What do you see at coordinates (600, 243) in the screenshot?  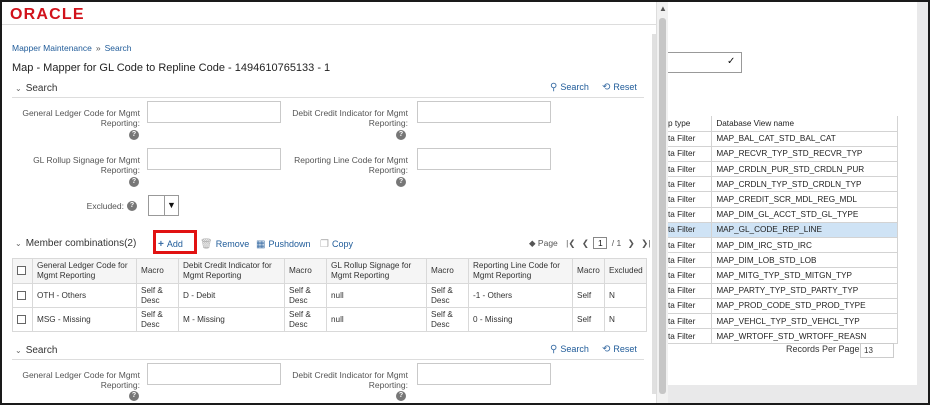 I see `page-number-input: 1` at bounding box center [600, 243].